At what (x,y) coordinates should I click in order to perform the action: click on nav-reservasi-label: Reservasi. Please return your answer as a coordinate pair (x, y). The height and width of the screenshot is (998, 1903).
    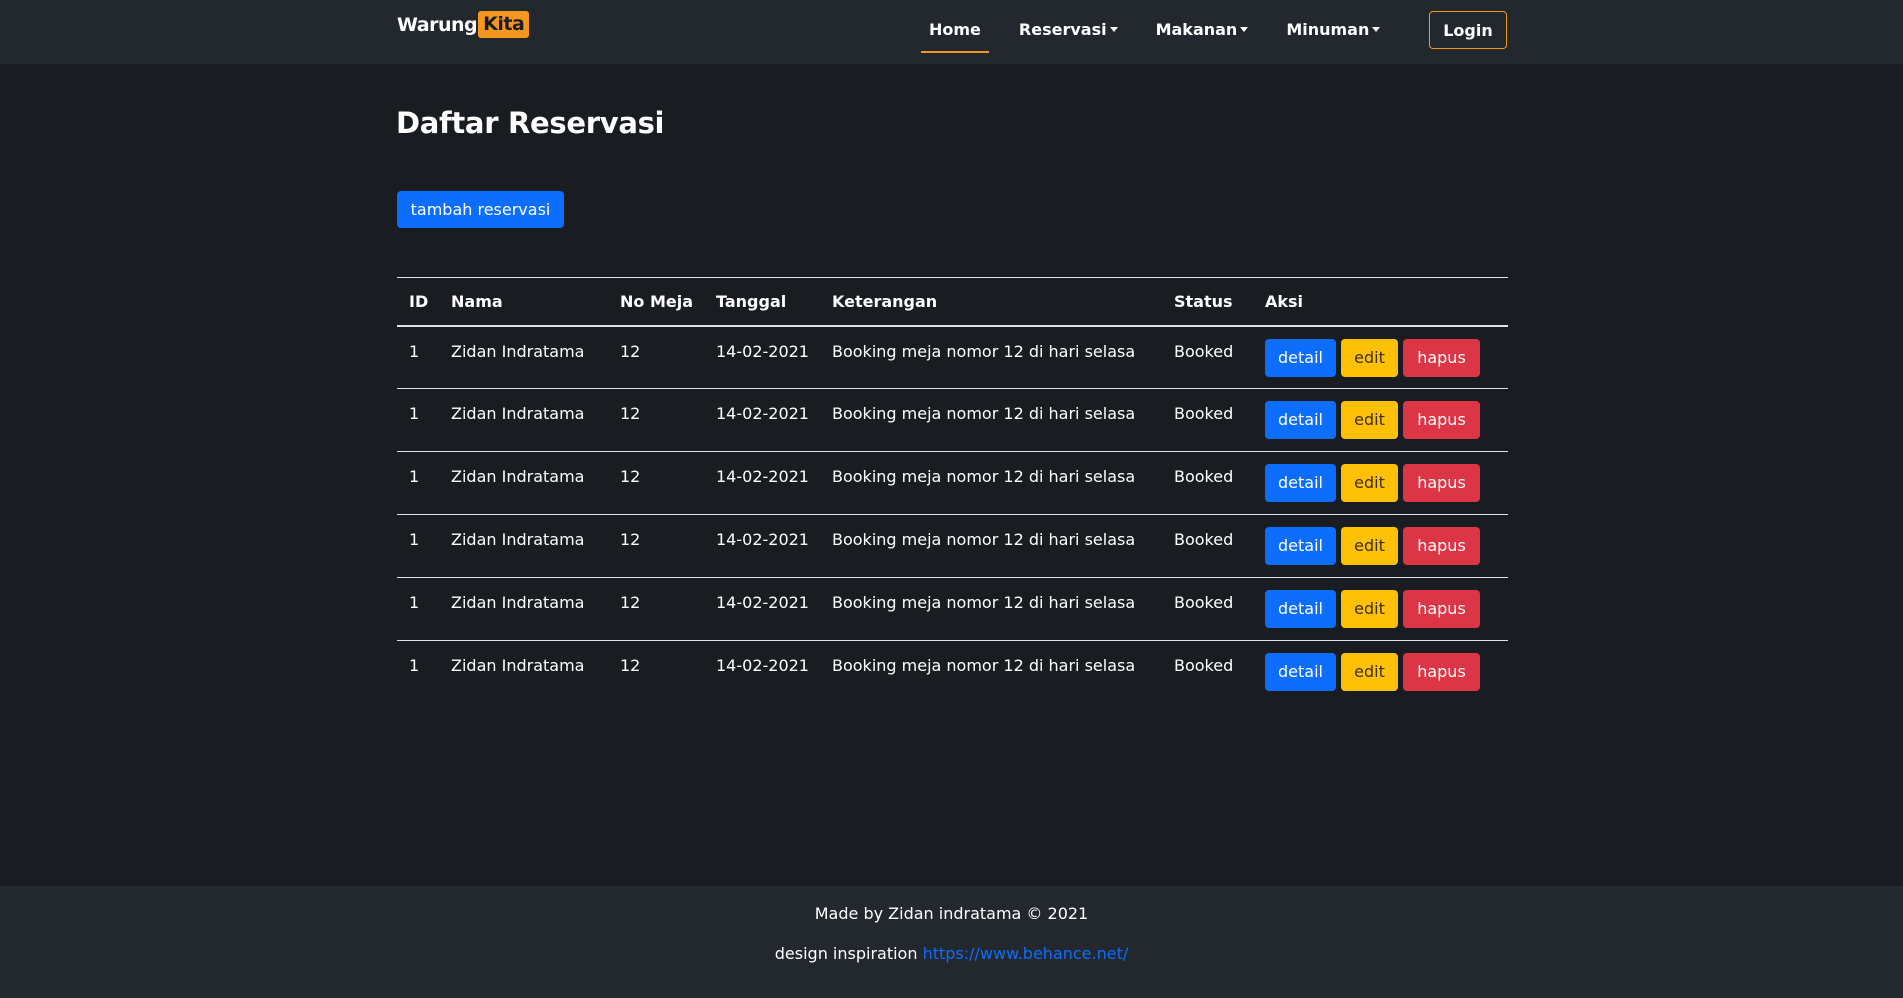
    Looking at the image, I should click on (1062, 29).